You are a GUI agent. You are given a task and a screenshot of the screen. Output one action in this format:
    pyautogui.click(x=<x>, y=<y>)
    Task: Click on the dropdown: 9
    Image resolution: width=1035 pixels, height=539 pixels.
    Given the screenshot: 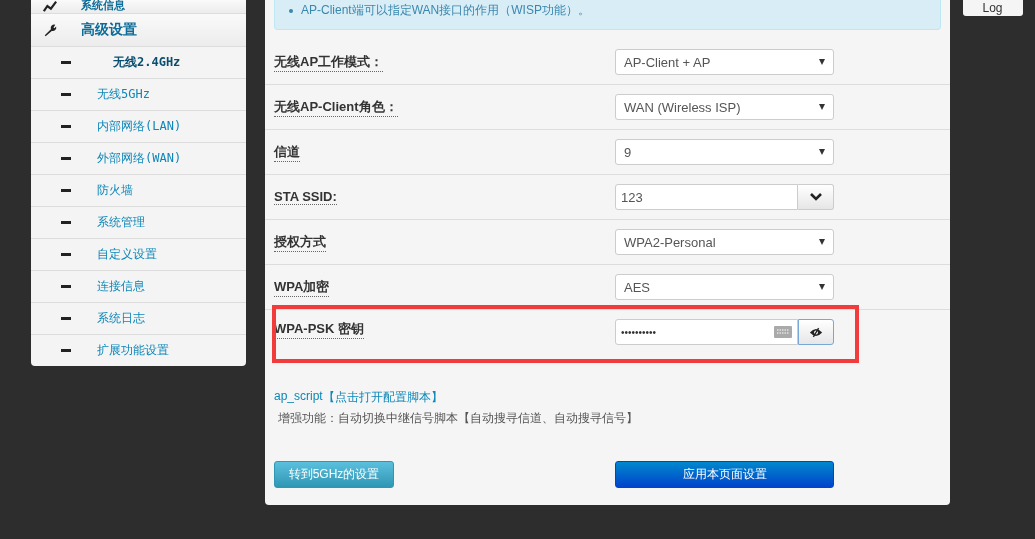 What is the action you would take?
    pyautogui.click(x=724, y=152)
    